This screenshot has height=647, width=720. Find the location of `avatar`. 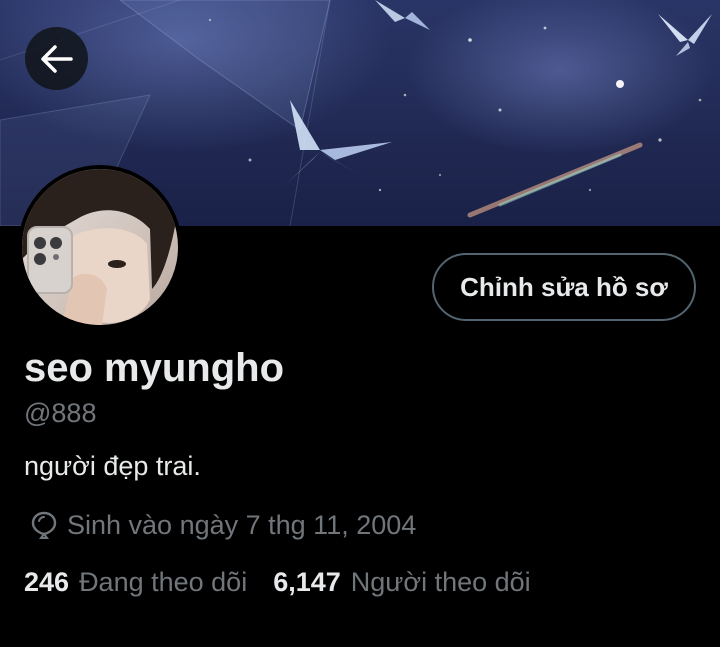

avatar is located at coordinates (100, 247).